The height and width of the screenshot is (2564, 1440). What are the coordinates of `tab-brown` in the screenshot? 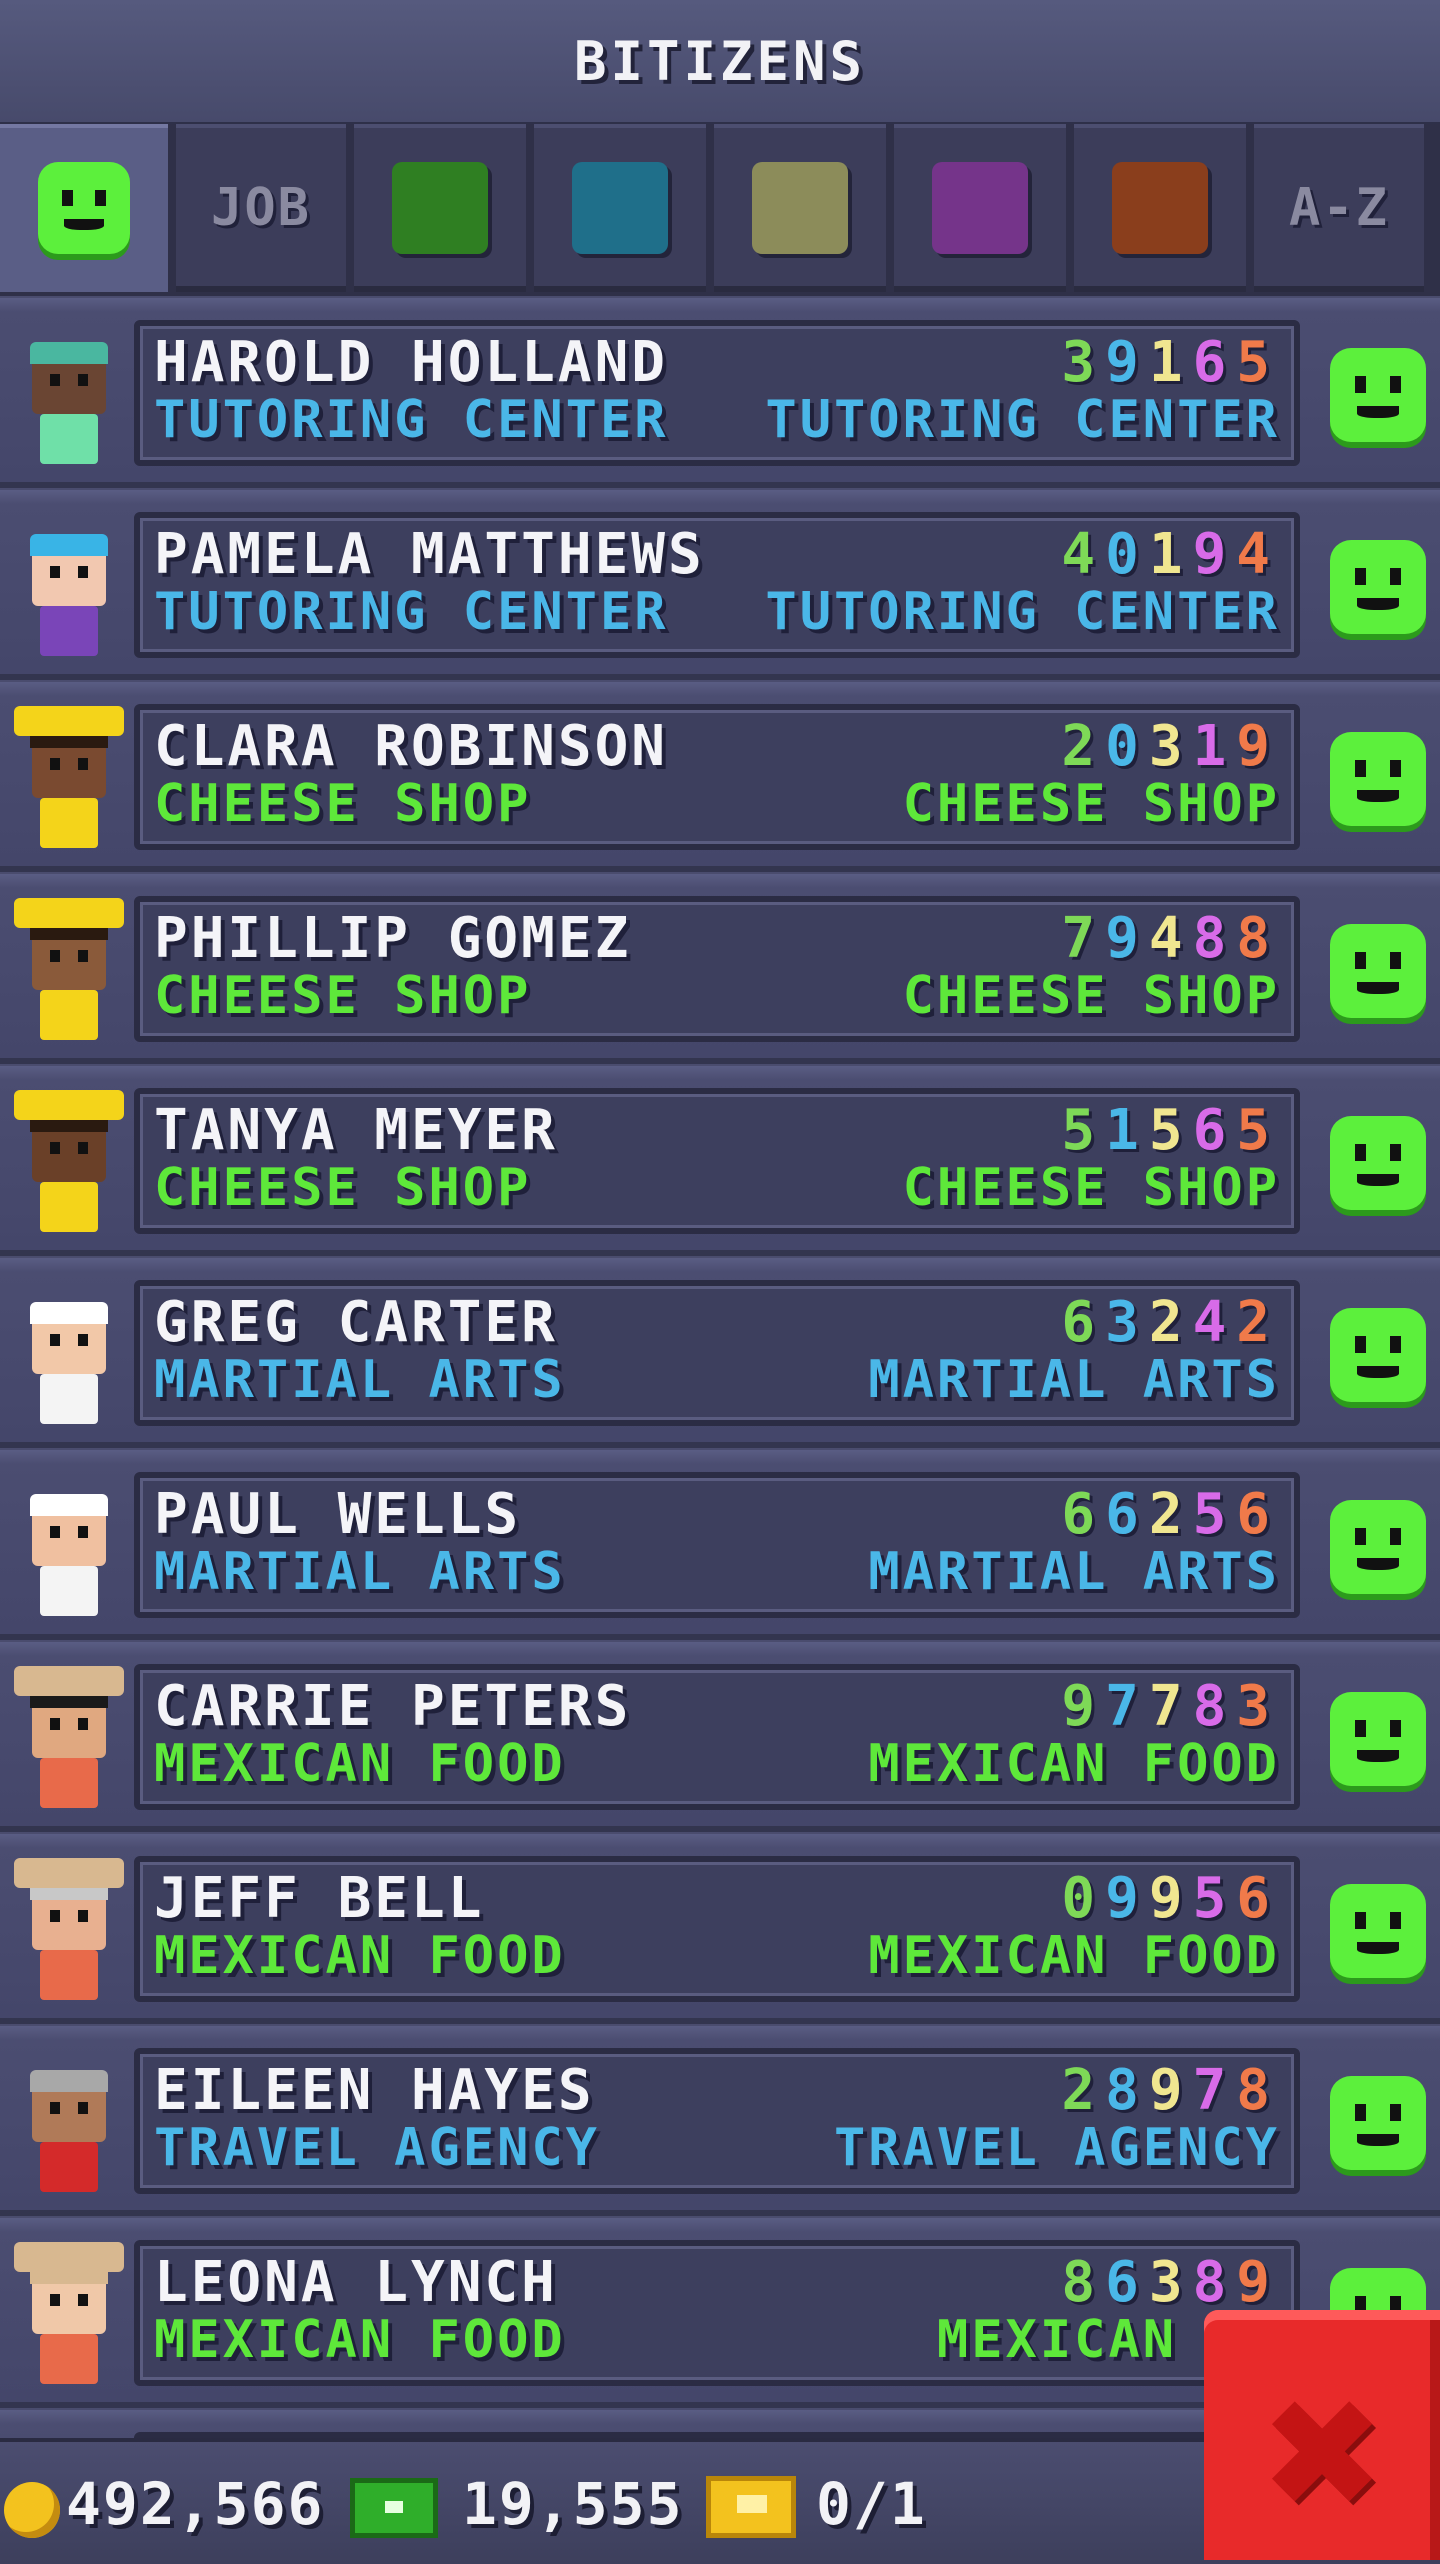 It's located at (1160, 208).